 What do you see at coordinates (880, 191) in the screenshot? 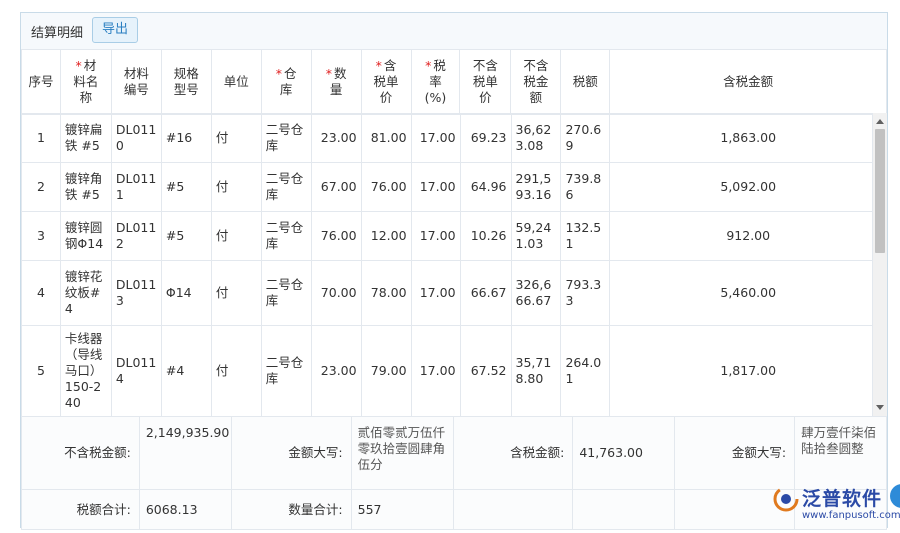
I see `scrollbar-thumb` at bounding box center [880, 191].